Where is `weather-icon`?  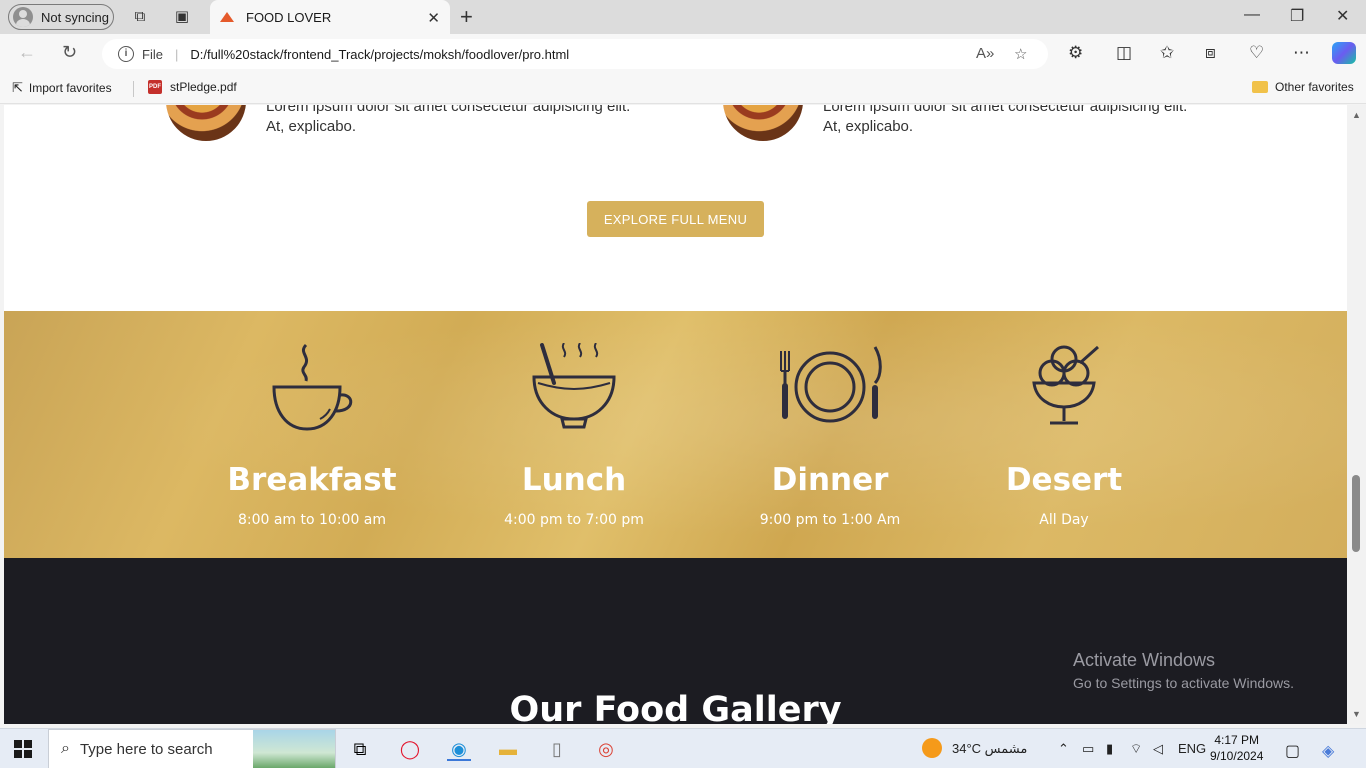
weather-icon is located at coordinates (932, 748).